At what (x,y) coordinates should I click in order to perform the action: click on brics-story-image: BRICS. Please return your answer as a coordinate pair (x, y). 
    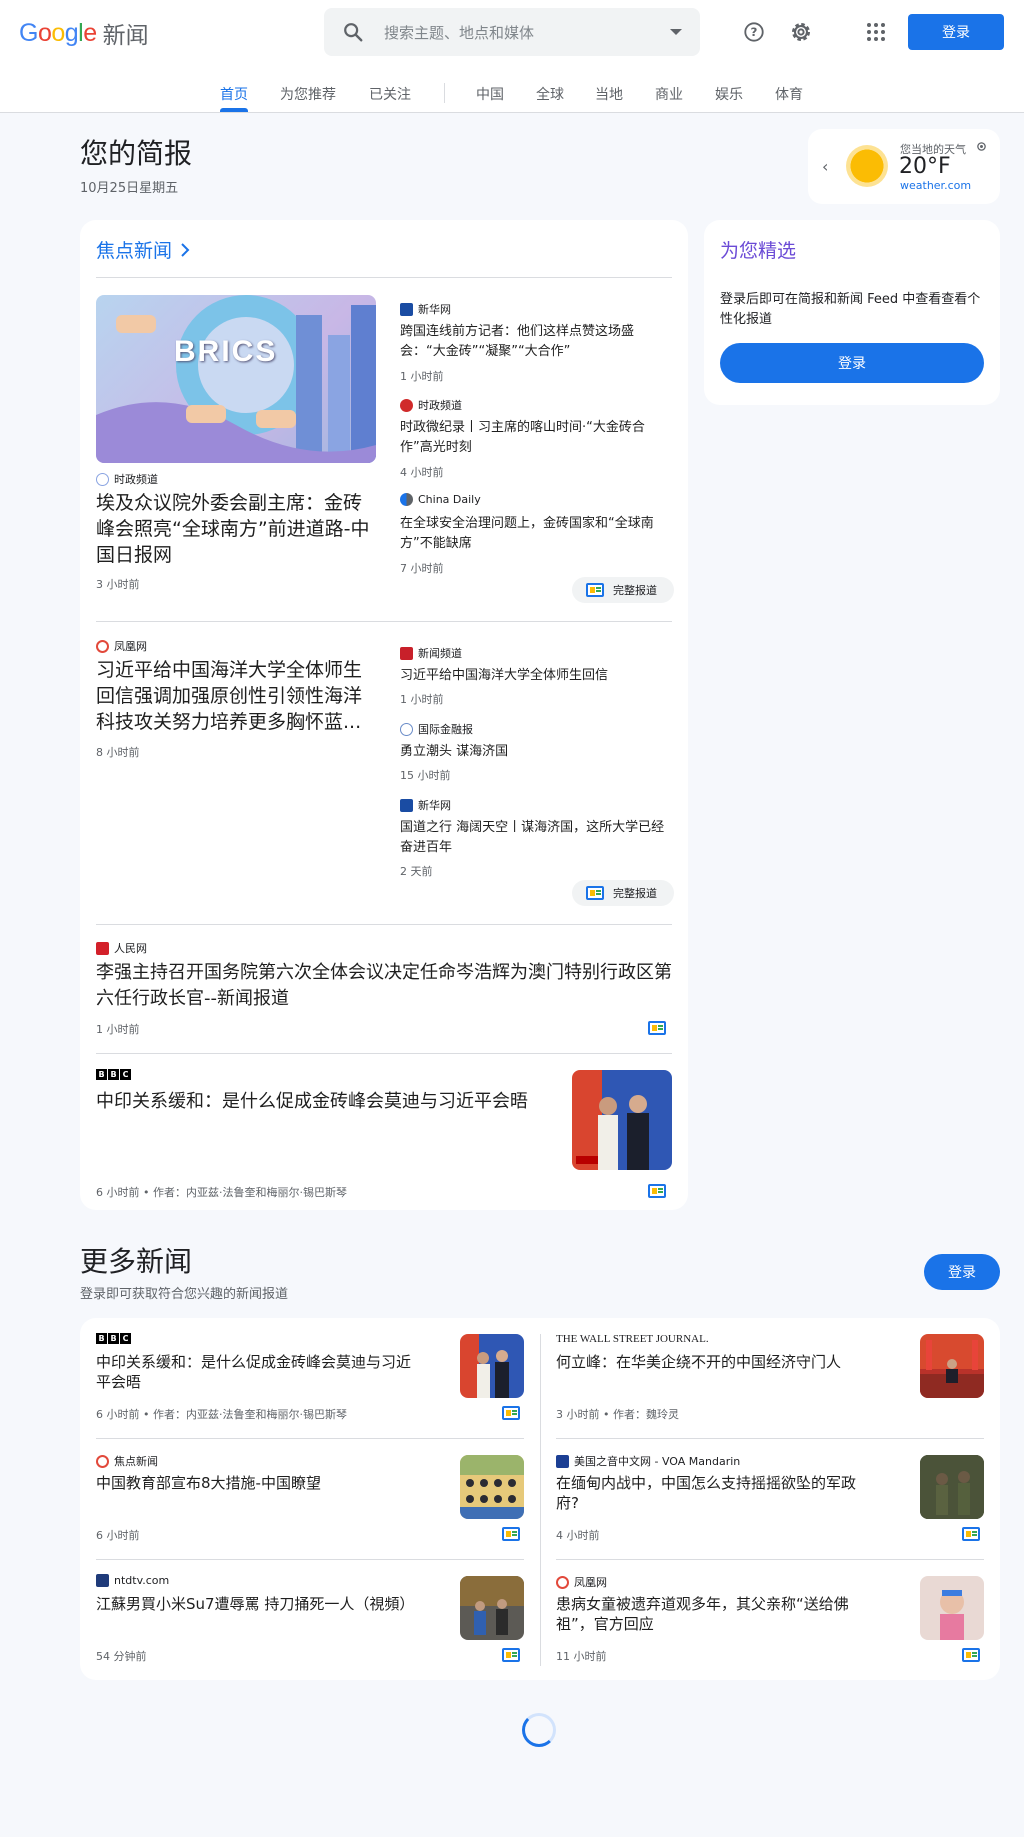
    Looking at the image, I should click on (236, 379).